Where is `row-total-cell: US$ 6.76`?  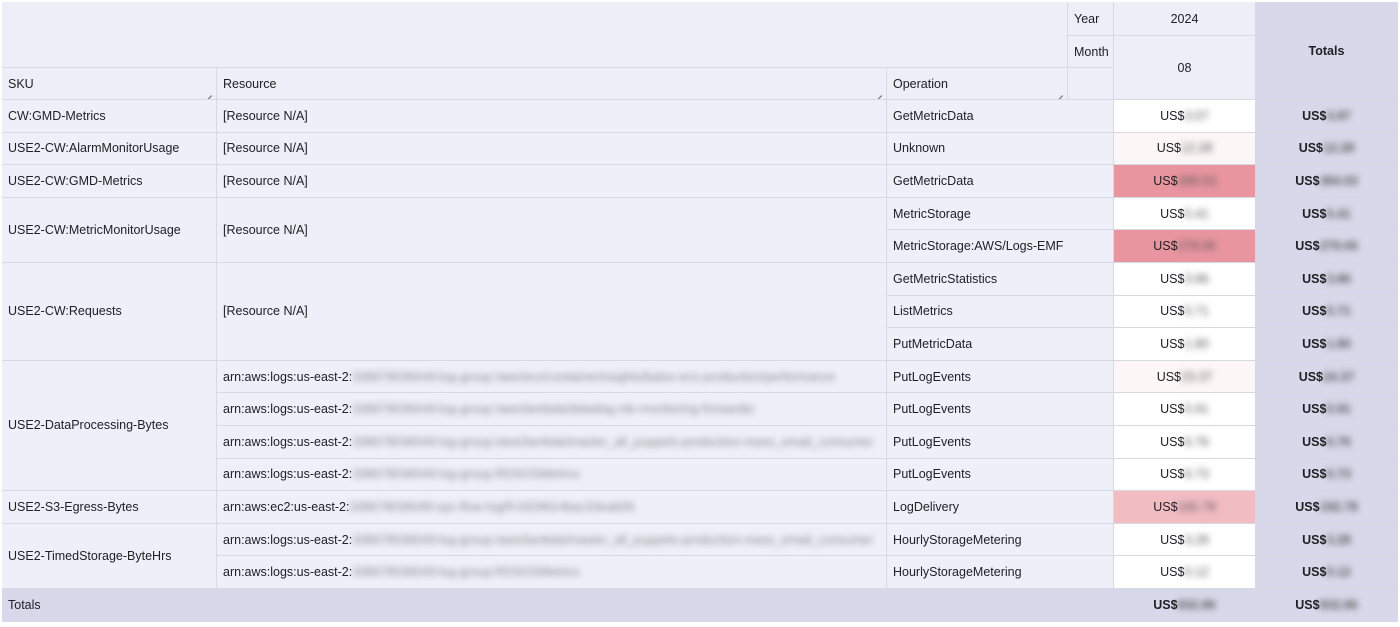 row-total-cell: US$ 6.76 is located at coordinates (1327, 442).